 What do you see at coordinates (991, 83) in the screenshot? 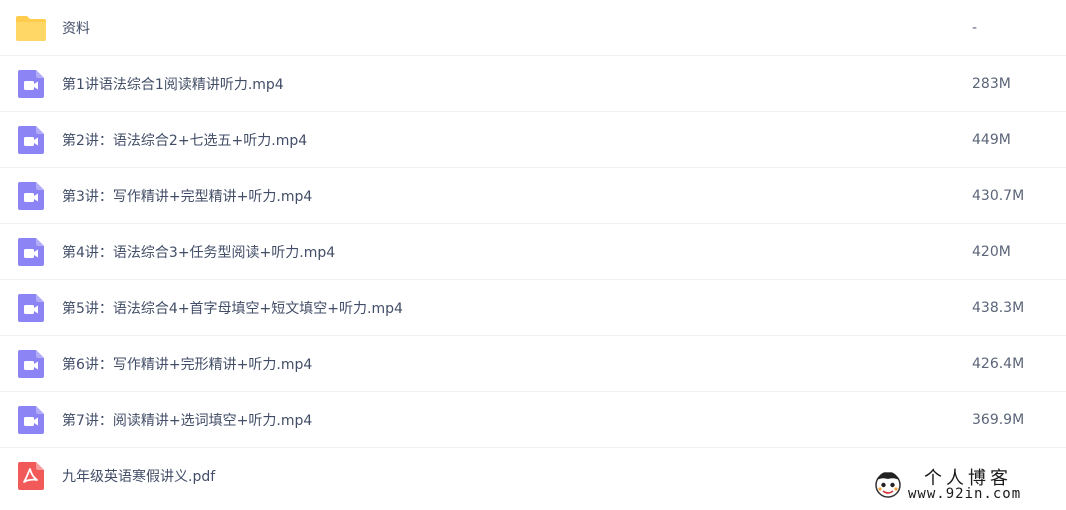
I see `file-size: 283M` at bounding box center [991, 83].